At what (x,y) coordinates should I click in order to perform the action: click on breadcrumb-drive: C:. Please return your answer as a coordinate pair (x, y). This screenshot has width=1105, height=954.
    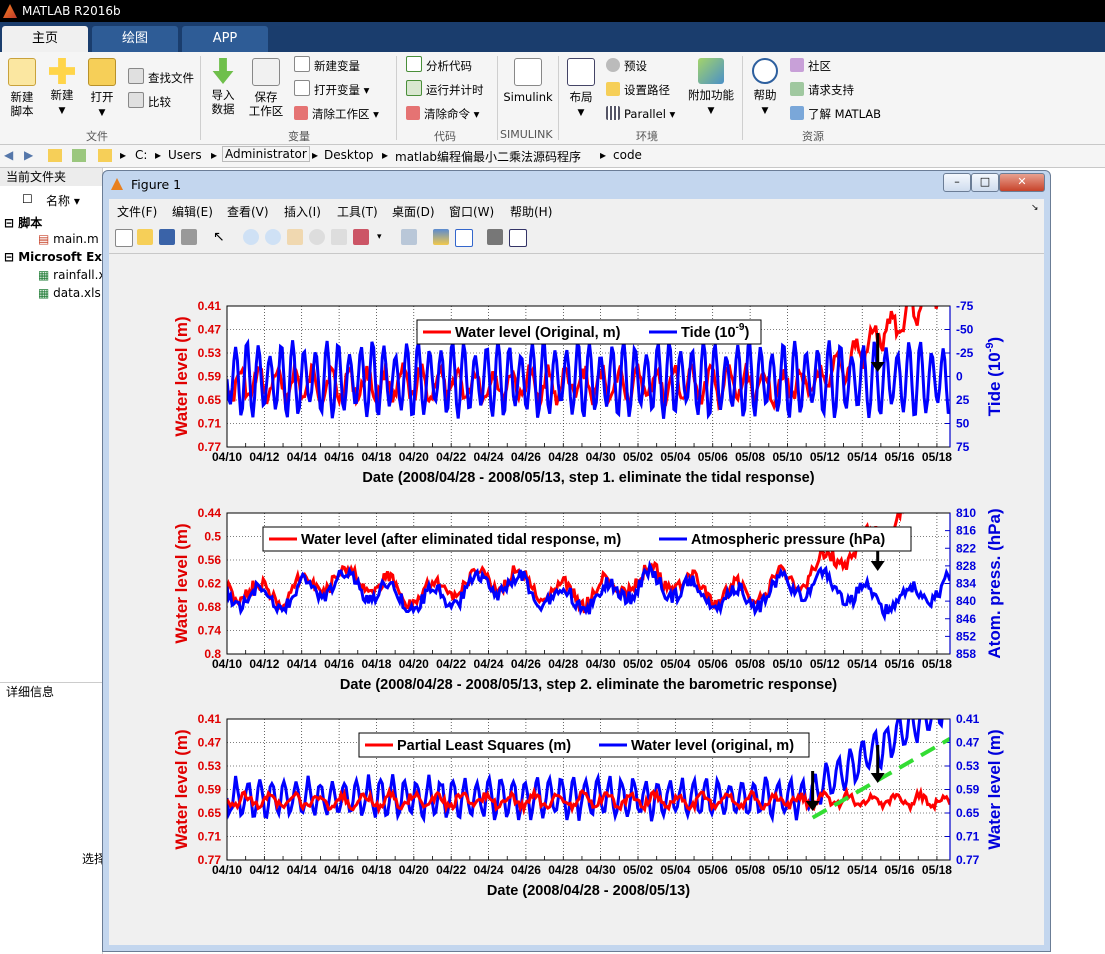
    Looking at the image, I should click on (141, 155).